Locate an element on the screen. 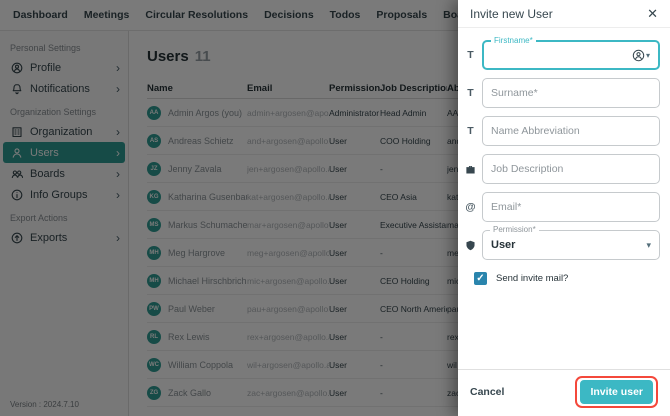  field-row-permission: Permission* User ▾ is located at coordinates (561, 242).